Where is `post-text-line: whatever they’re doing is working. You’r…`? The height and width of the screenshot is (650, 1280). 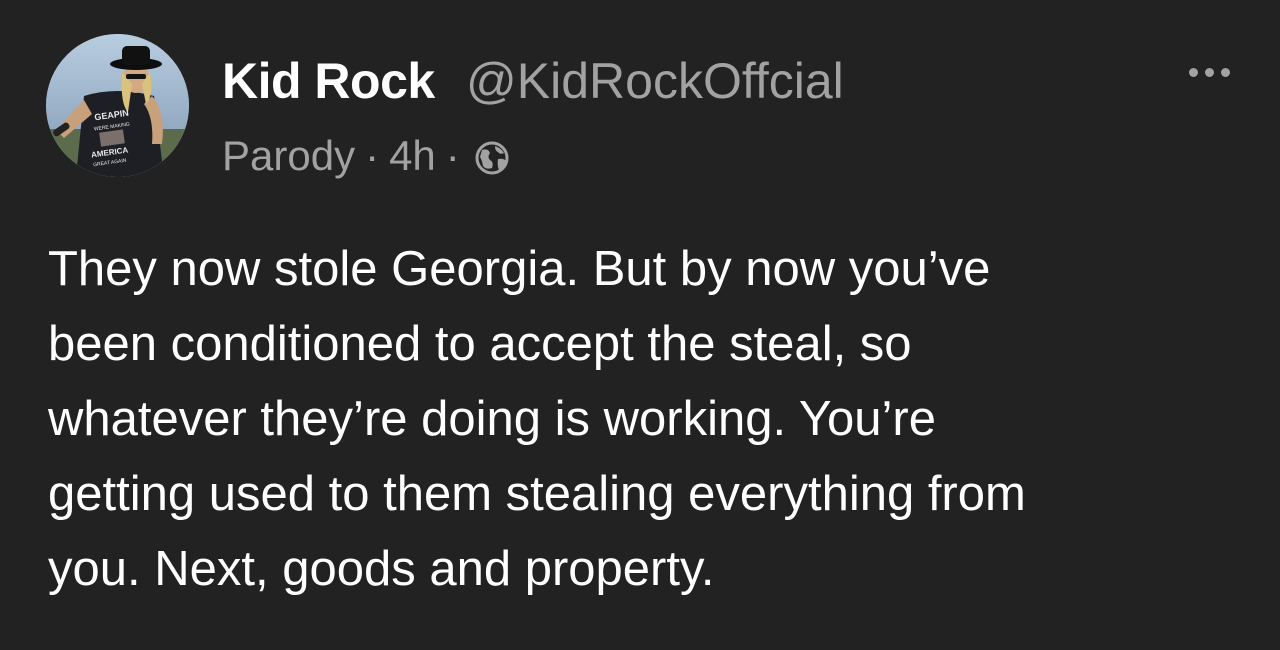
post-text-line: whatever they’re doing is working. You’r… is located at coordinates (492, 419).